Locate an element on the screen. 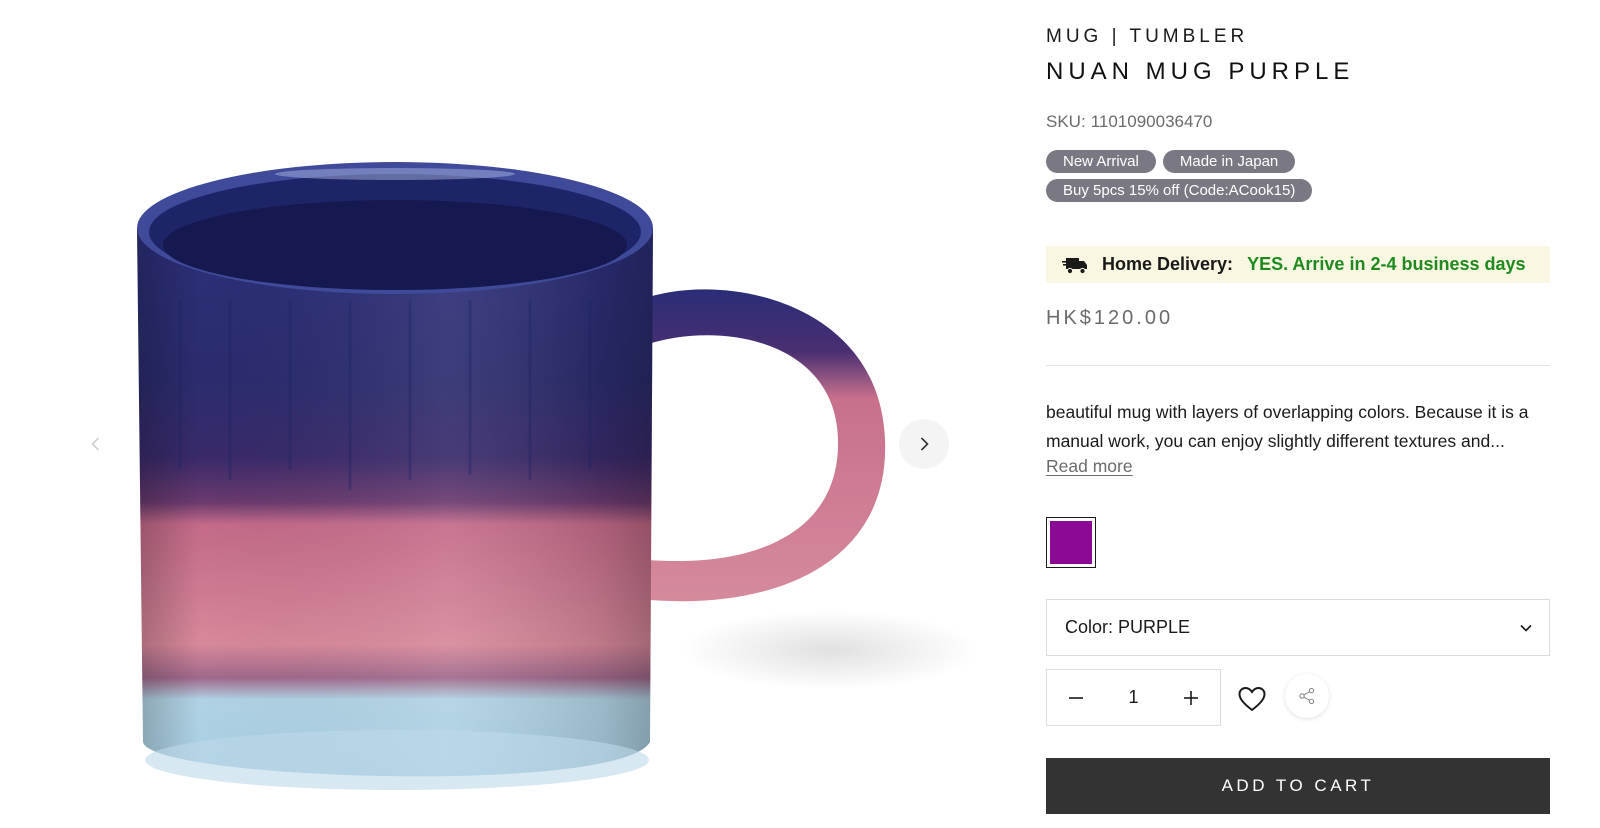 This screenshot has height=828, width=1600. sku-label: SKU: is located at coordinates (1066, 121).